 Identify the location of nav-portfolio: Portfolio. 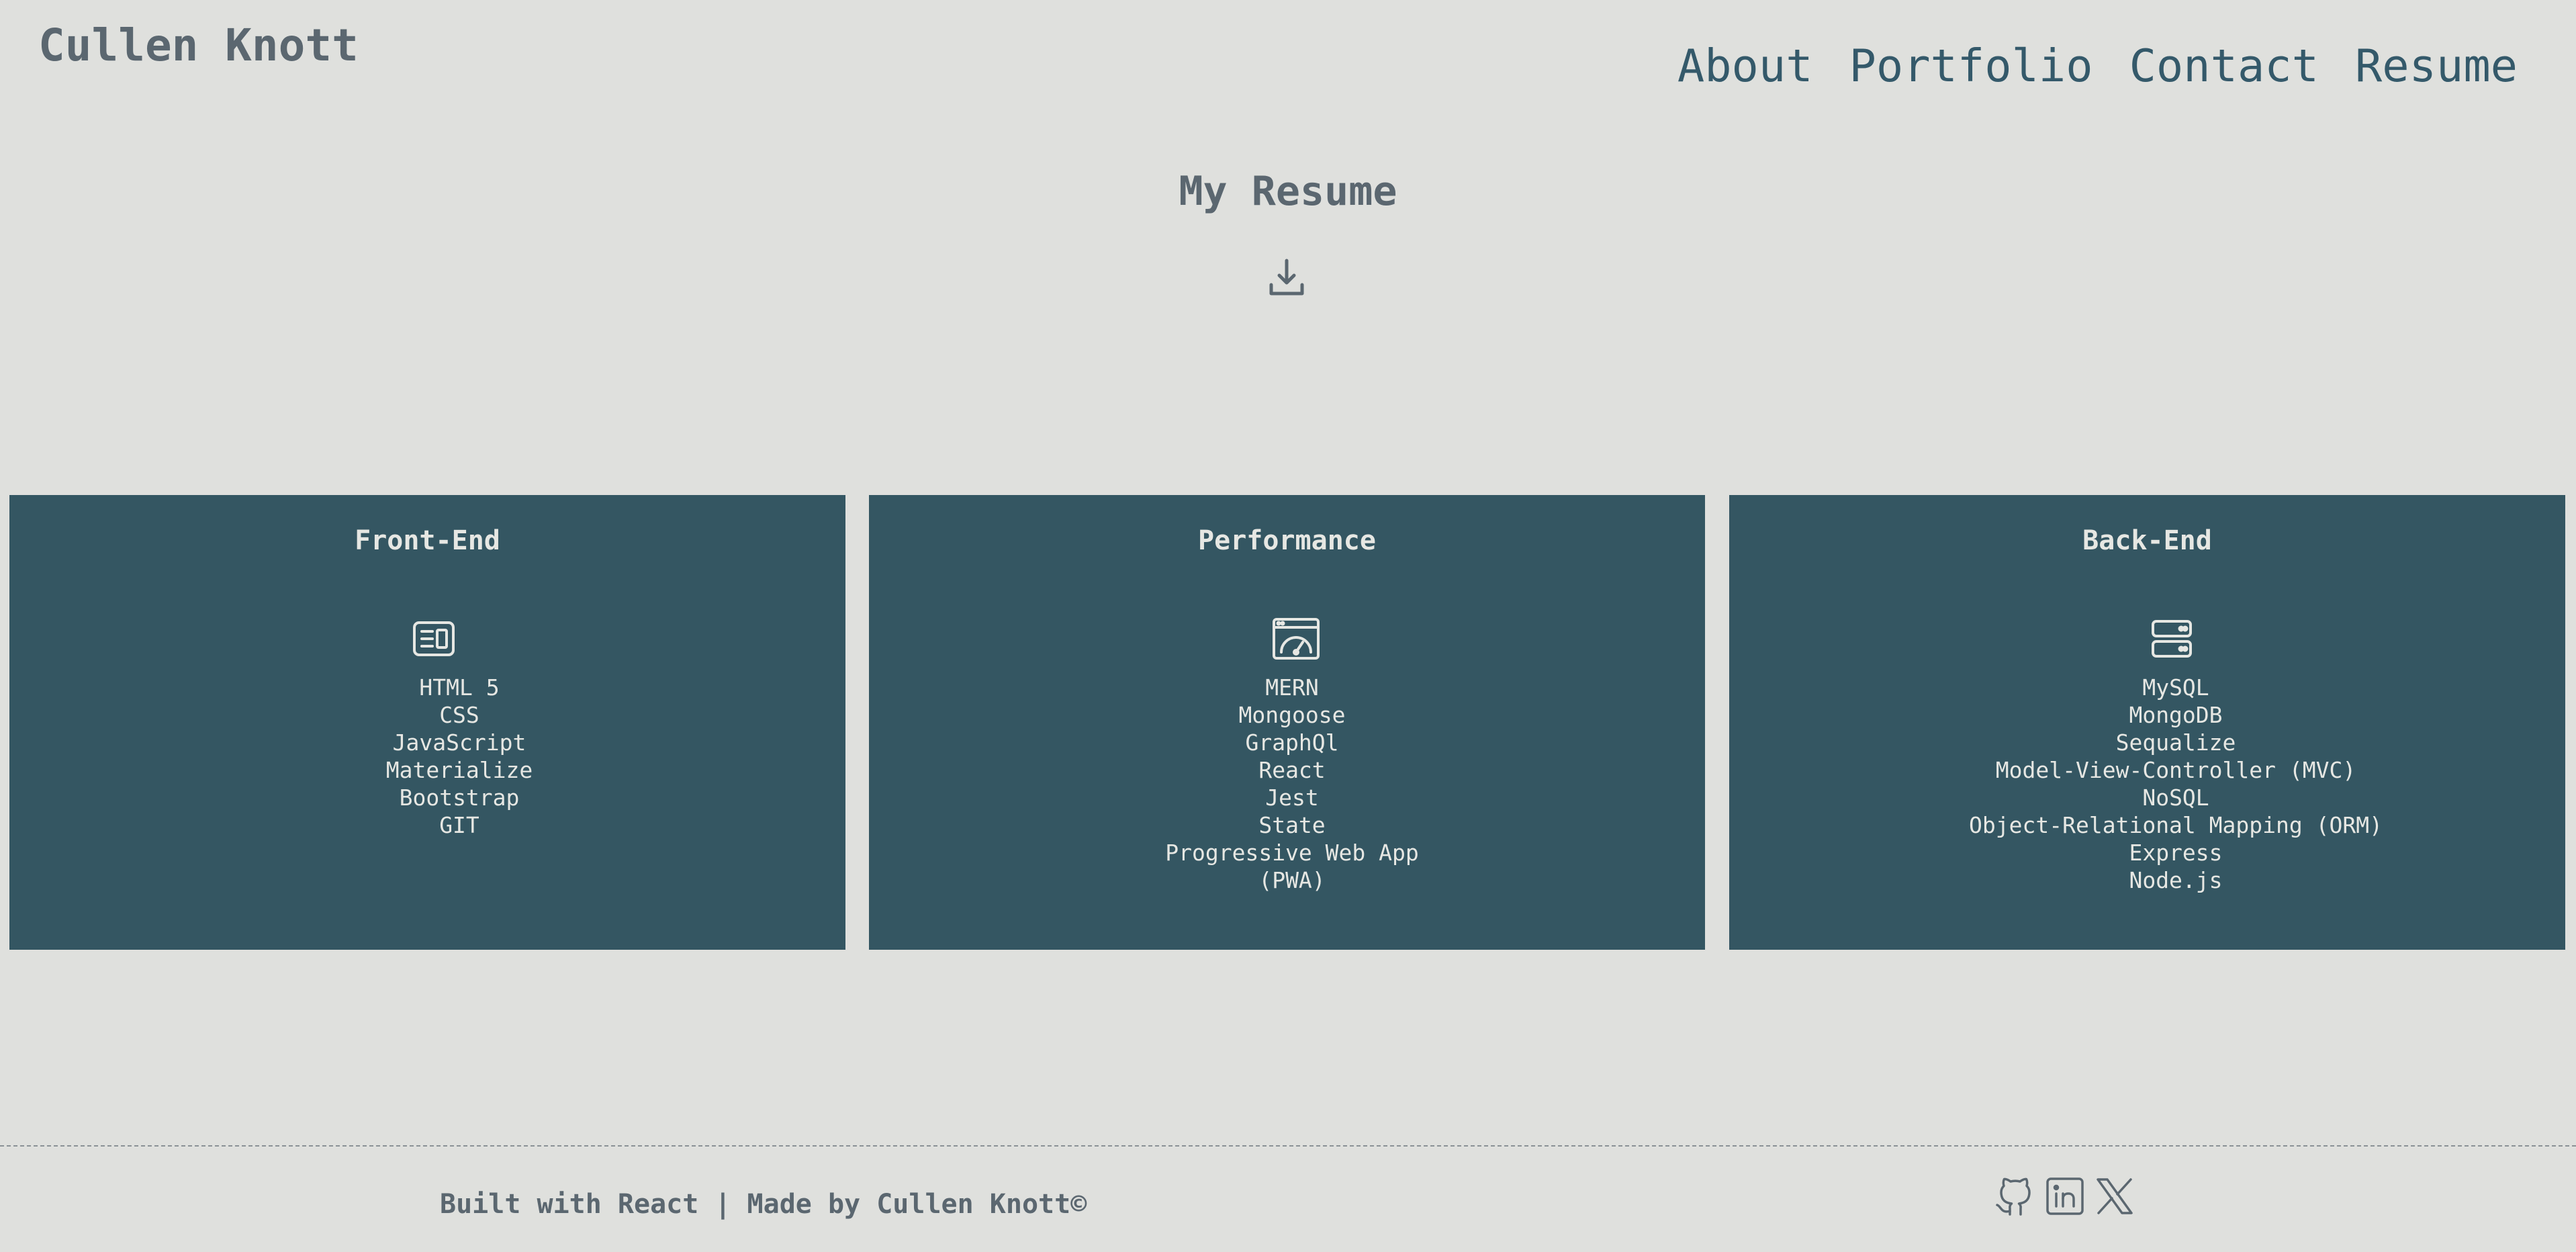
(1971, 66).